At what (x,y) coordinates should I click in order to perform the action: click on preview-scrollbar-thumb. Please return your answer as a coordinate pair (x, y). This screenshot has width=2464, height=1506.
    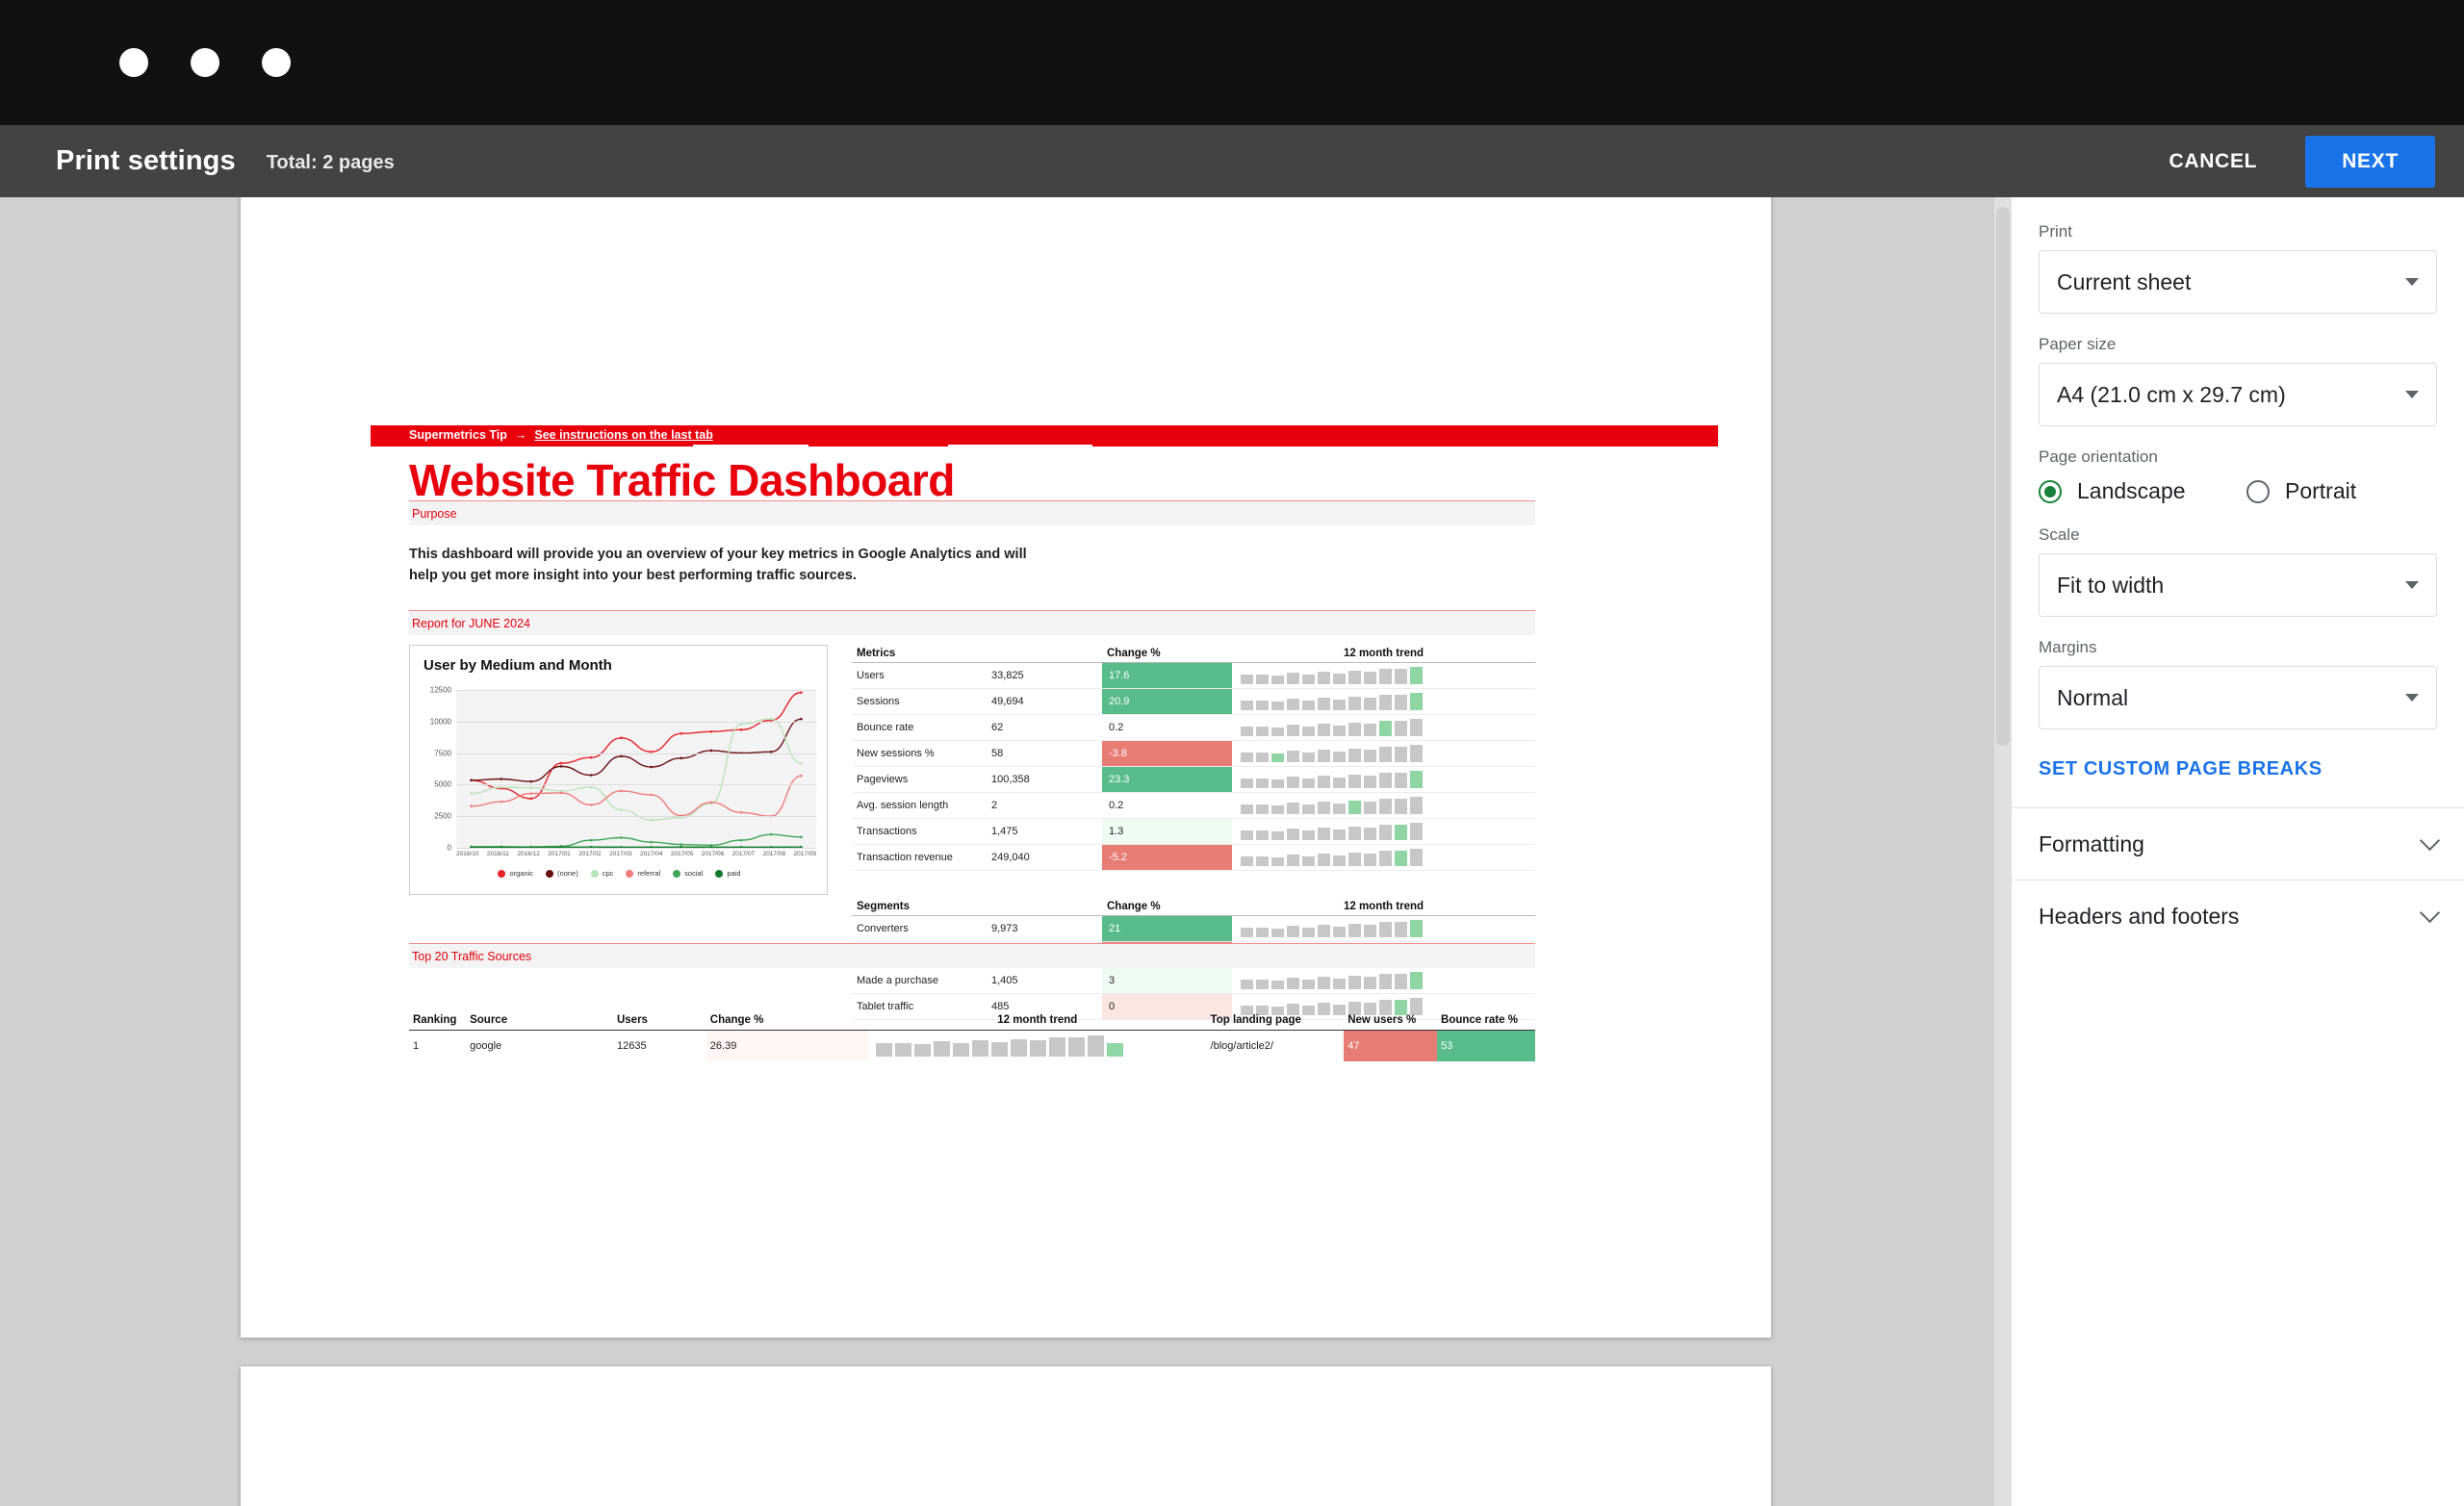
    Looking at the image, I should click on (2003, 476).